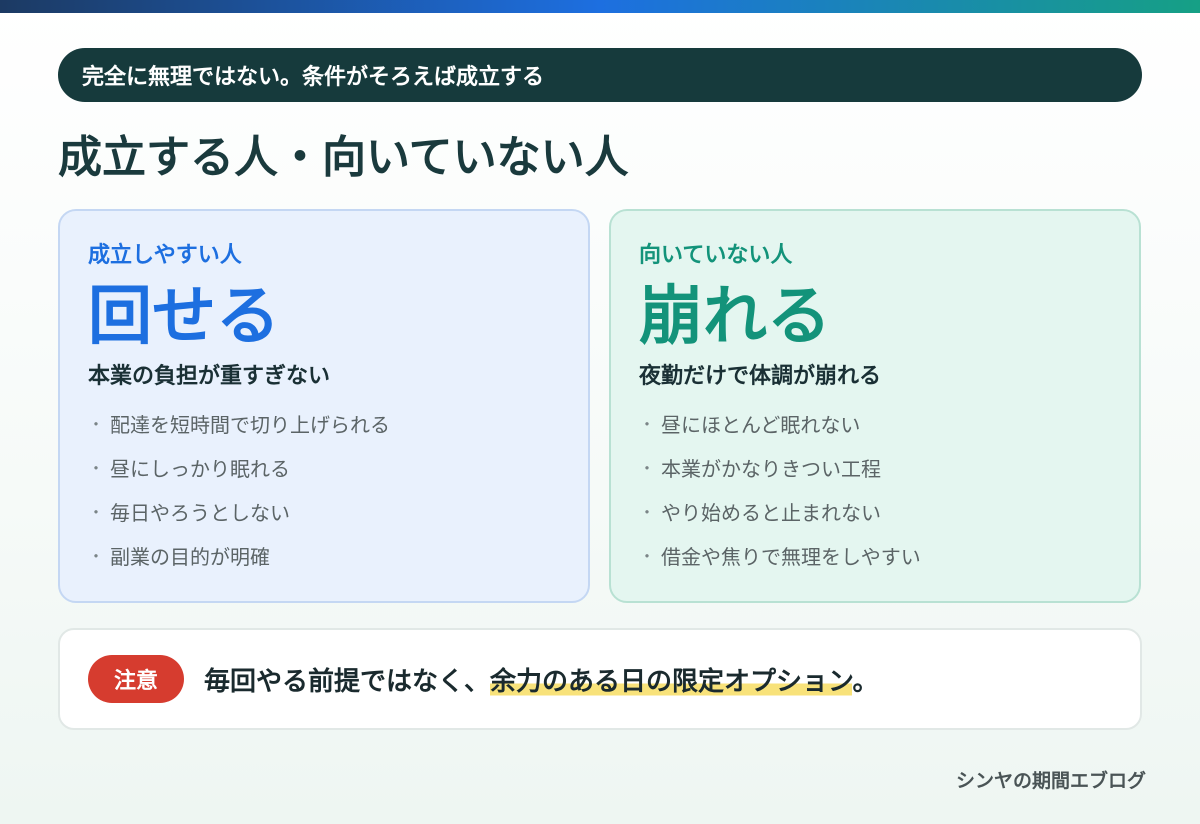 This screenshot has height=824, width=1200. Describe the element at coordinates (735, 317) in the screenshot. I see `card-unsuitable-headline: 崩れる` at that location.